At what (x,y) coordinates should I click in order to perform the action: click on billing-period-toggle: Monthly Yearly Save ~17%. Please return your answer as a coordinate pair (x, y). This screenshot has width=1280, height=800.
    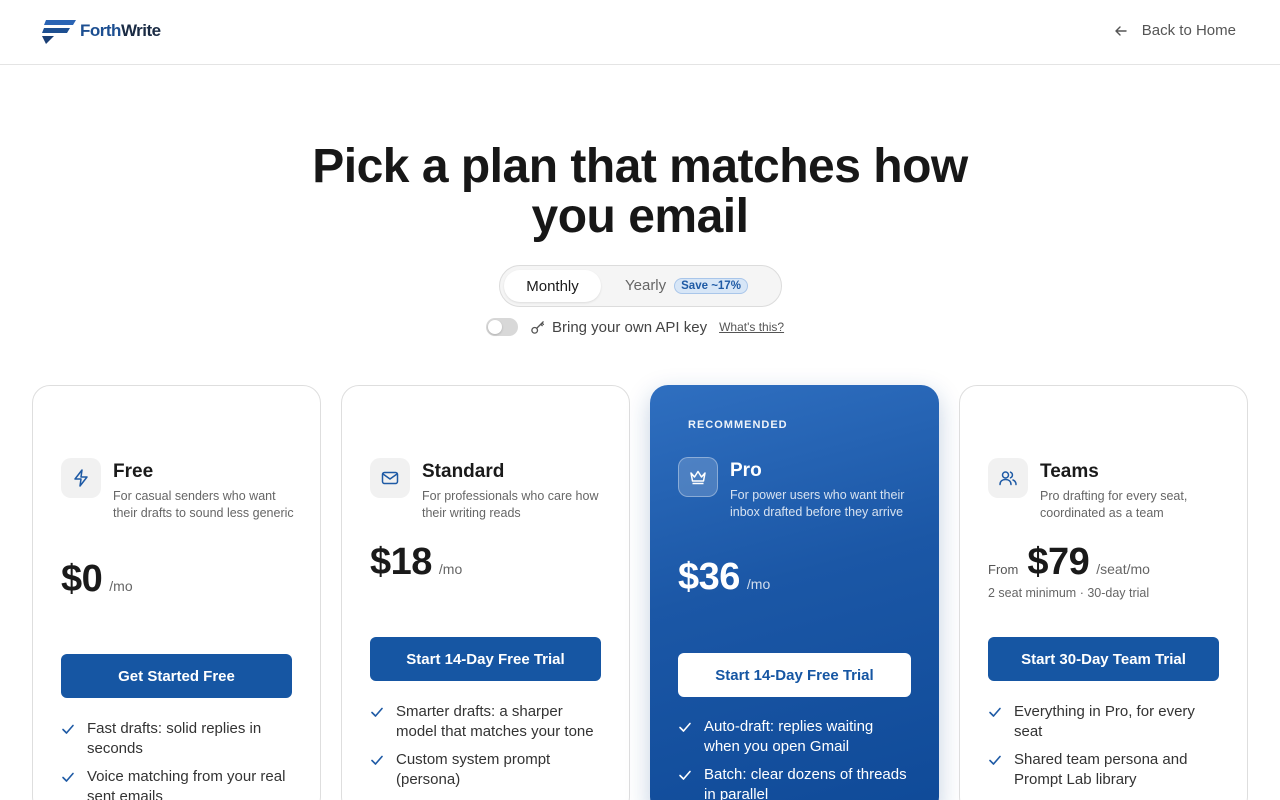
    Looking at the image, I should click on (640, 286).